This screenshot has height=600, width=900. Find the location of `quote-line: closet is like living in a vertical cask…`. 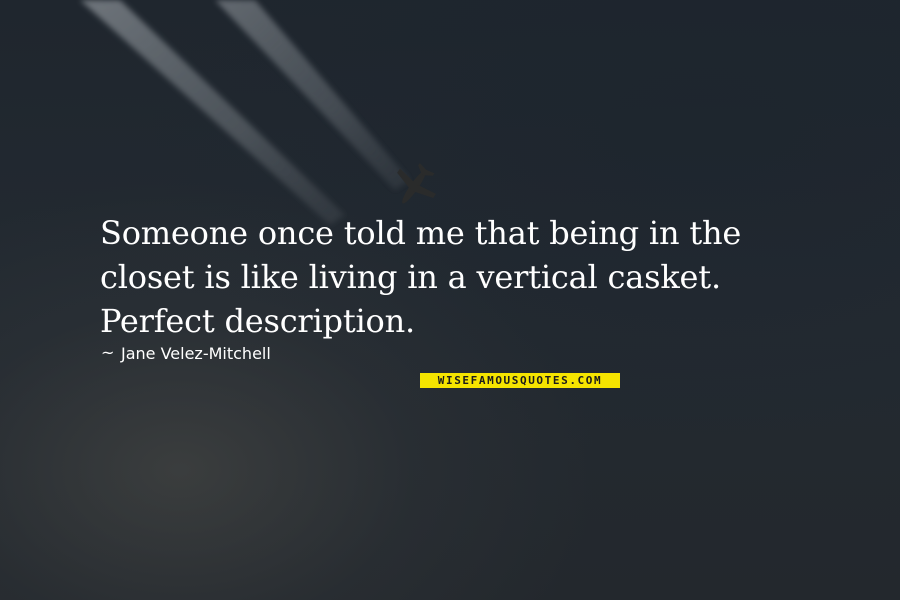

quote-line: closet is like living in a vertical cask… is located at coordinates (410, 277).